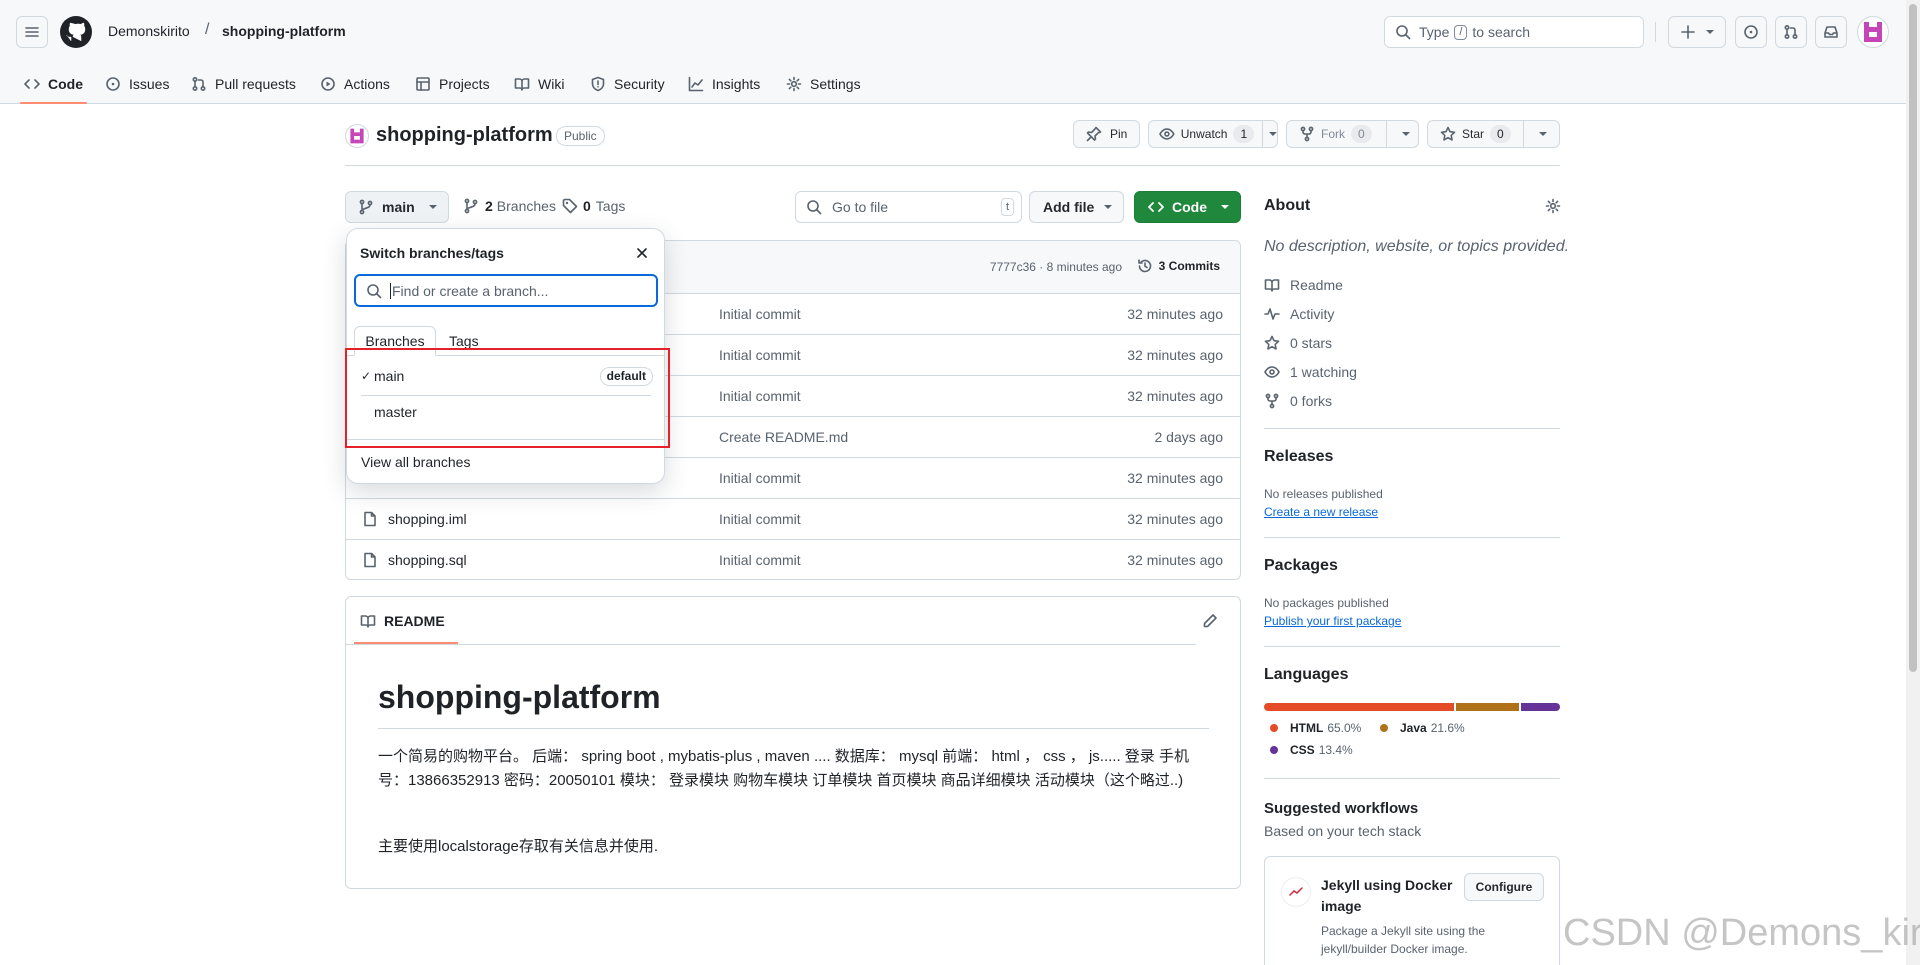  What do you see at coordinates (1873, 32) in the screenshot?
I see `user-avatar` at bounding box center [1873, 32].